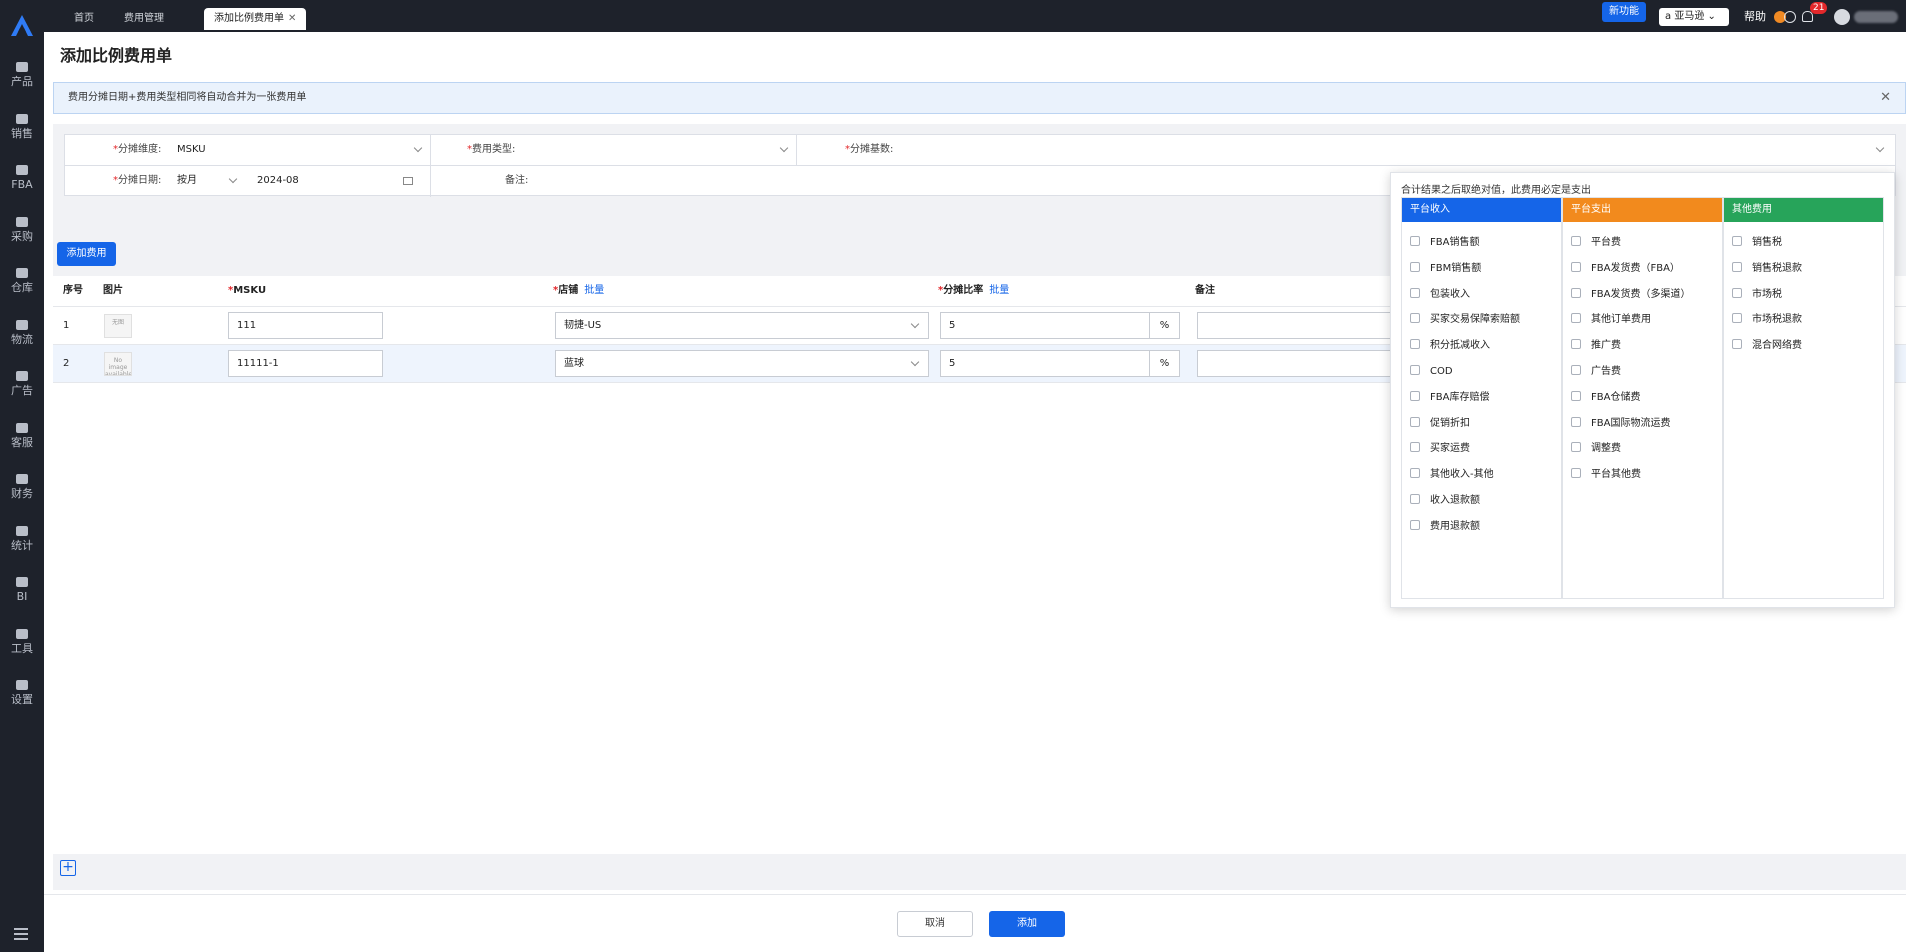 This screenshot has height=952, width=1906. I want to click on sidebar-item-10: BI, so click(22, 589).